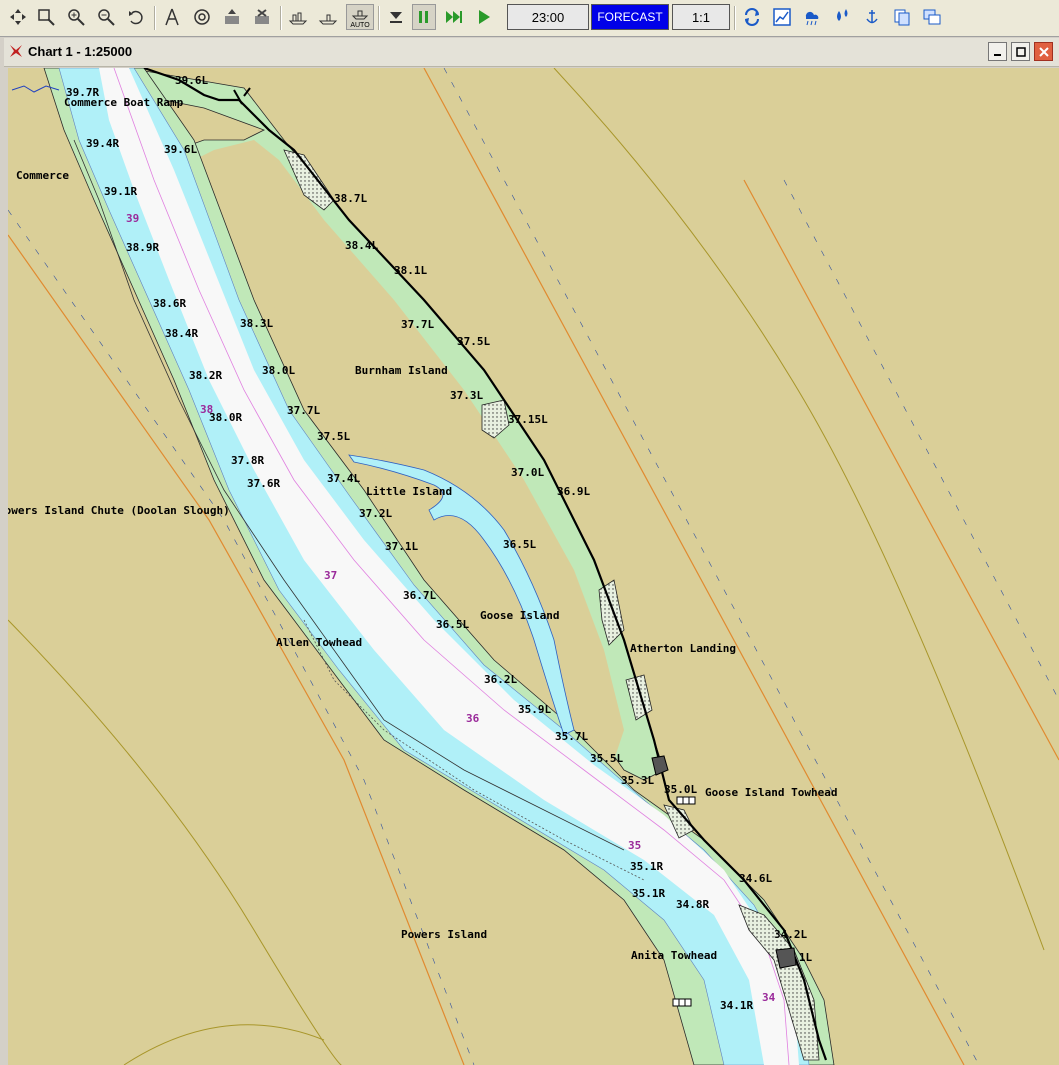 The image size is (1059, 1065). Describe the element at coordinates (1043, 51) in the screenshot. I see `close-button` at that location.